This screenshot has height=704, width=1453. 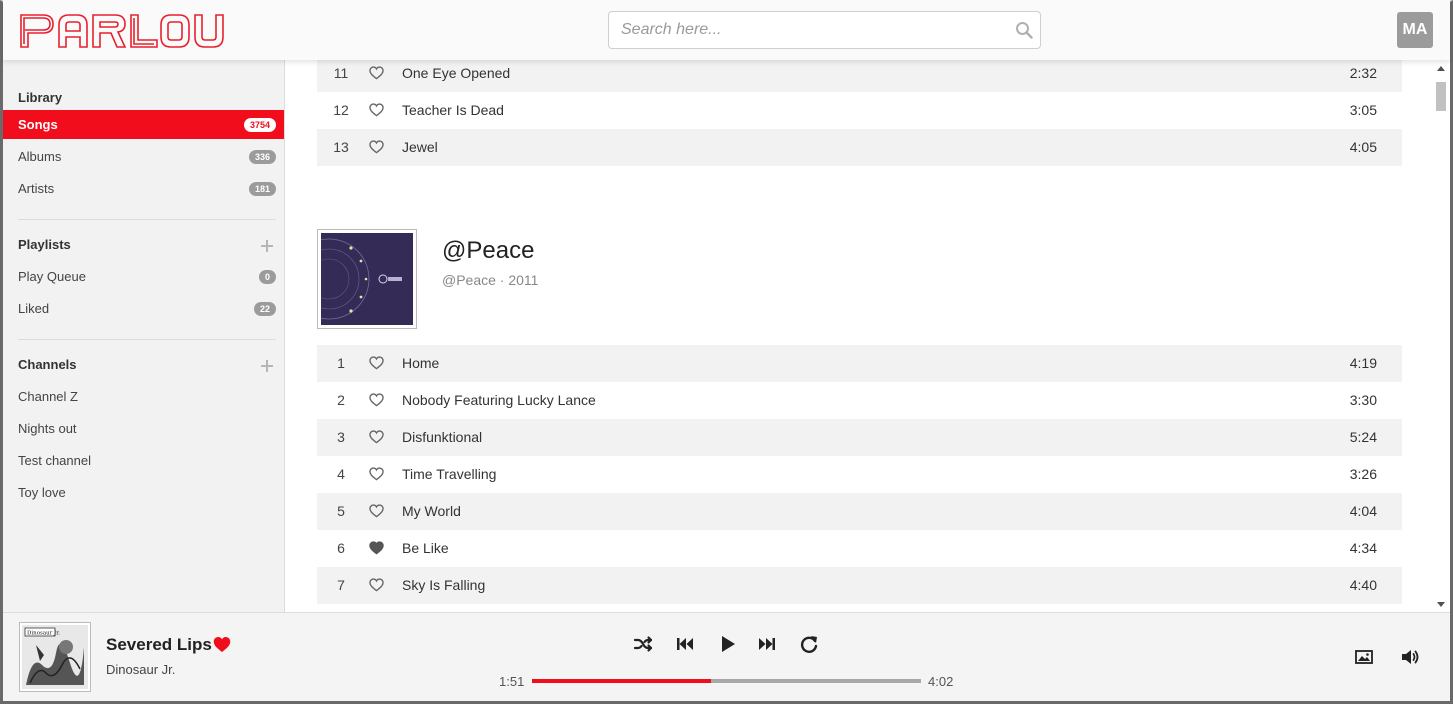 I want to click on track-title: Be Like, so click(x=425, y=548).